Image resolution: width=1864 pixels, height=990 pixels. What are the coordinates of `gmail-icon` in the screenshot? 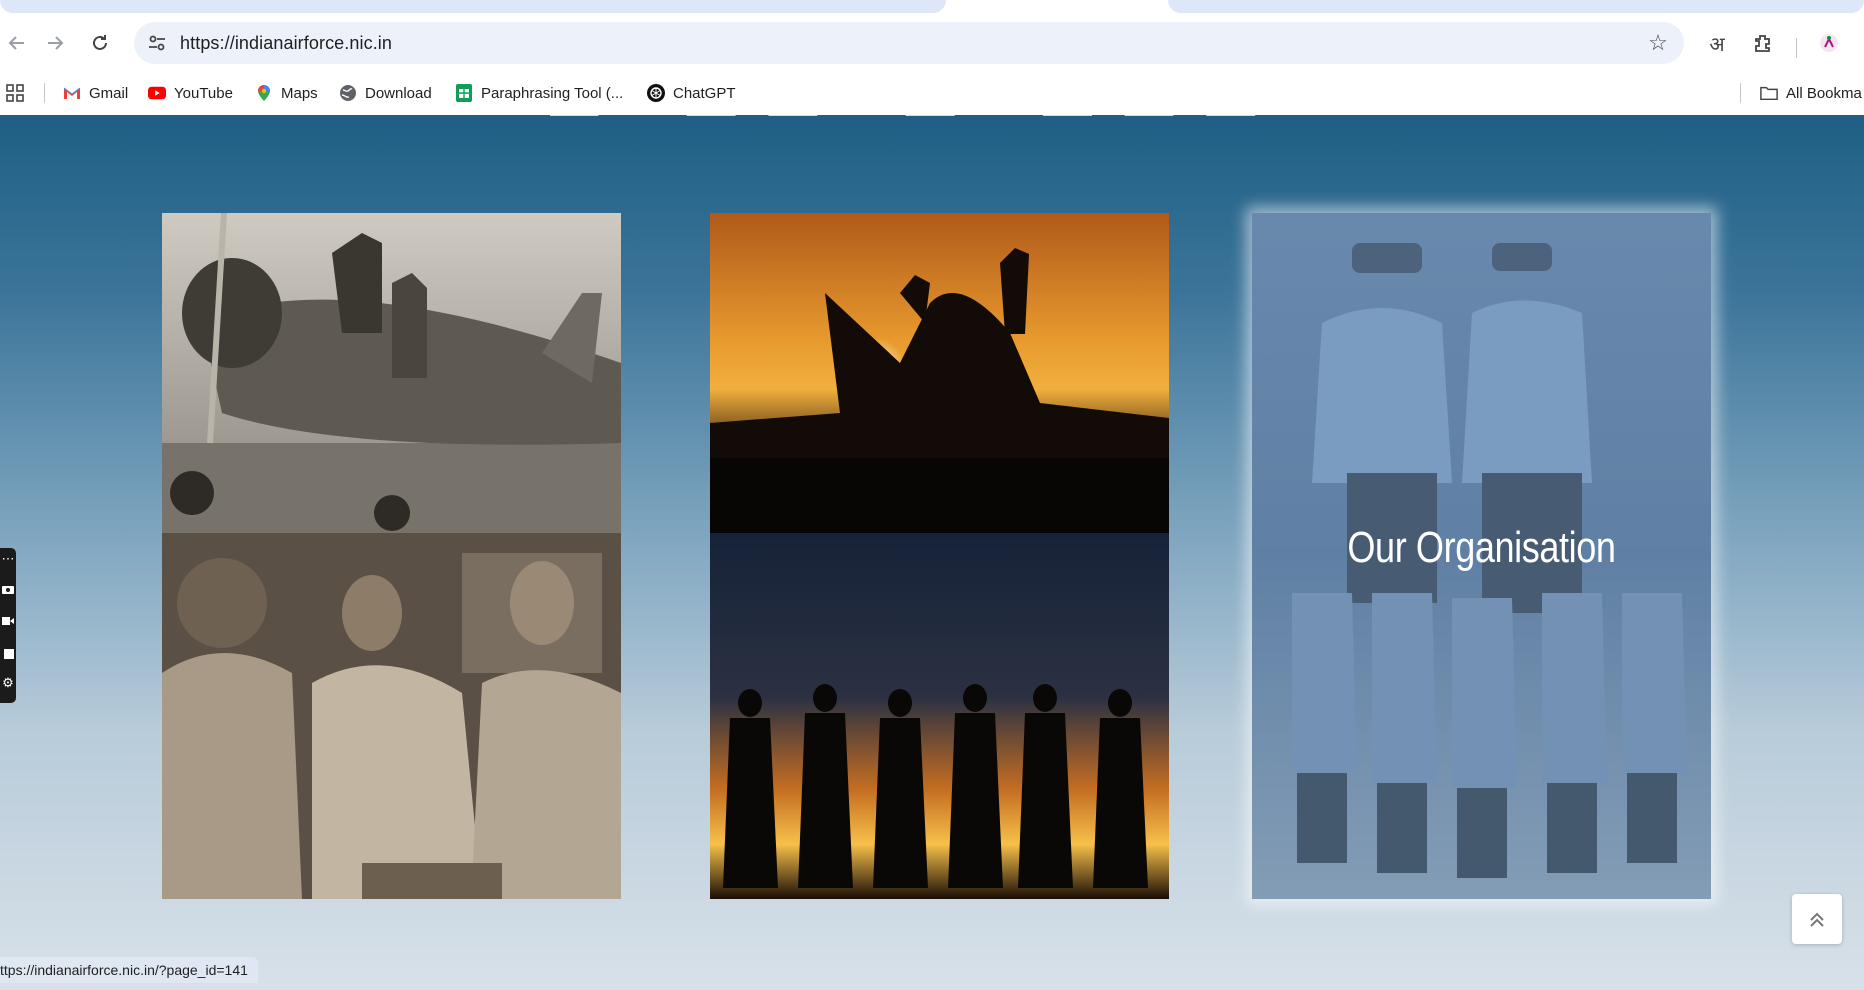 It's located at (72, 93).